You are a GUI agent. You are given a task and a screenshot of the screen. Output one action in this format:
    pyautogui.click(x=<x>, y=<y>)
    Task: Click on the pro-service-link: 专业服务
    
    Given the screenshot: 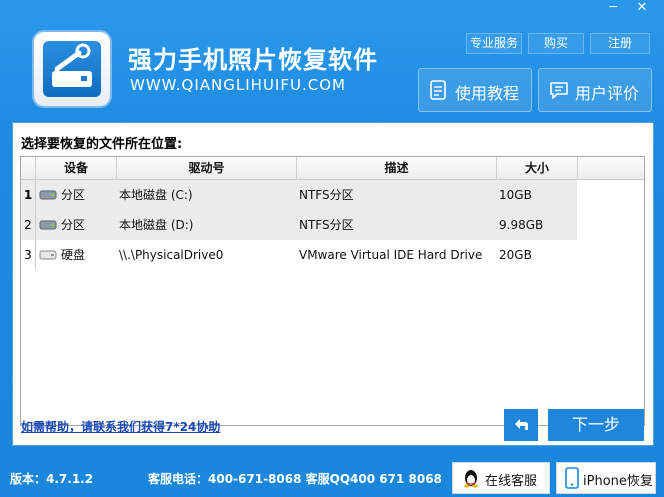 What is the action you would take?
    pyautogui.click(x=494, y=43)
    